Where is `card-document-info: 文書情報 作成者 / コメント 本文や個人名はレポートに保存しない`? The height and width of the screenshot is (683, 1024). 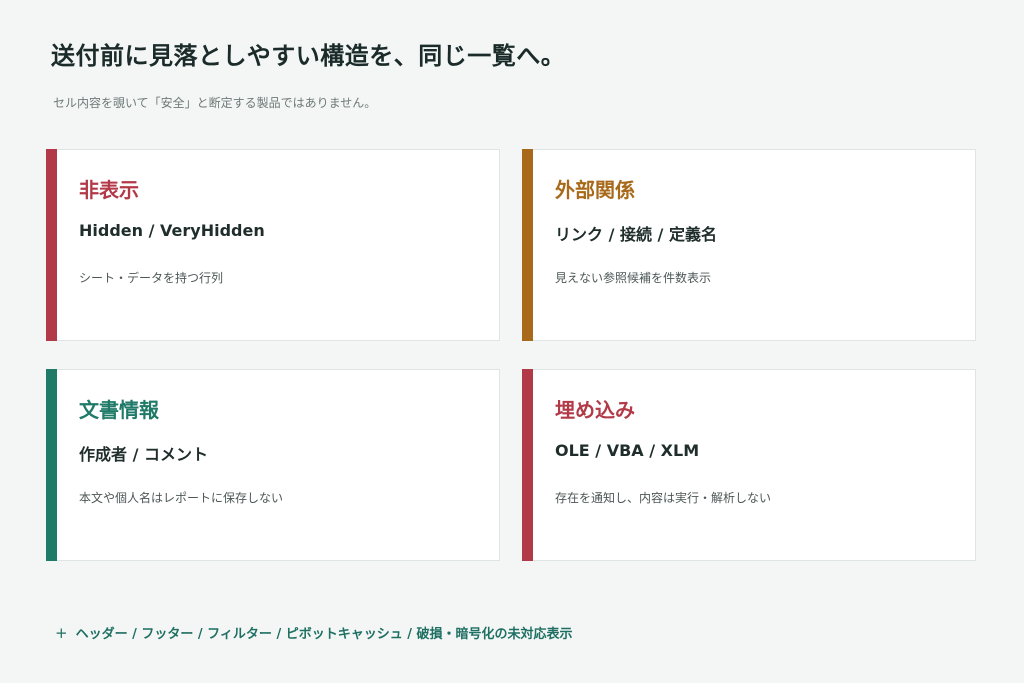 card-document-info: 文書情報 作成者 / コメント 本文や個人名はレポートに保存しない is located at coordinates (273, 465).